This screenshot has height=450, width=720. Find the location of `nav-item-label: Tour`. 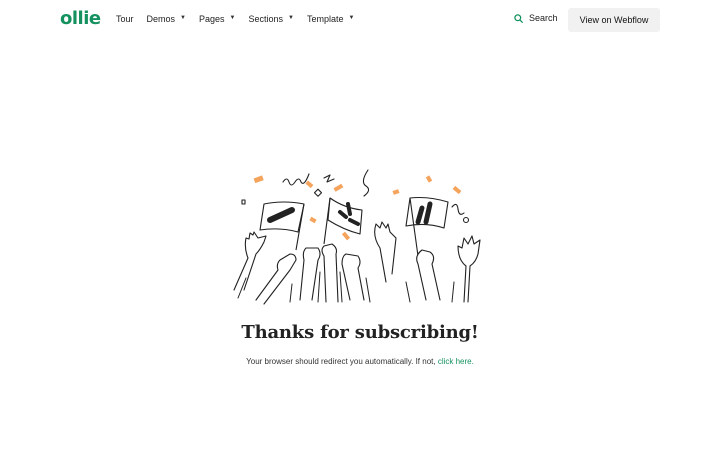

nav-item-label: Tour is located at coordinates (125, 19).